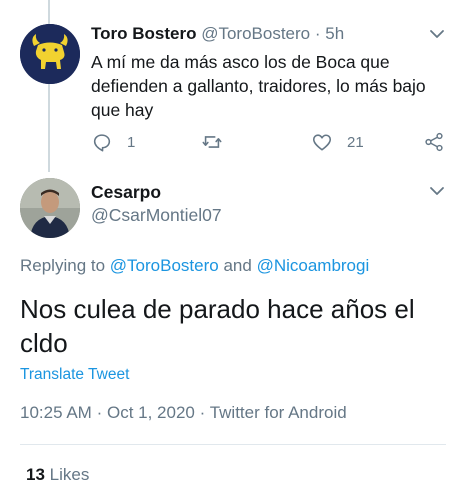  Describe the element at coordinates (269, 142) in the screenshot. I see `tweet-actions: 1 21` at that location.